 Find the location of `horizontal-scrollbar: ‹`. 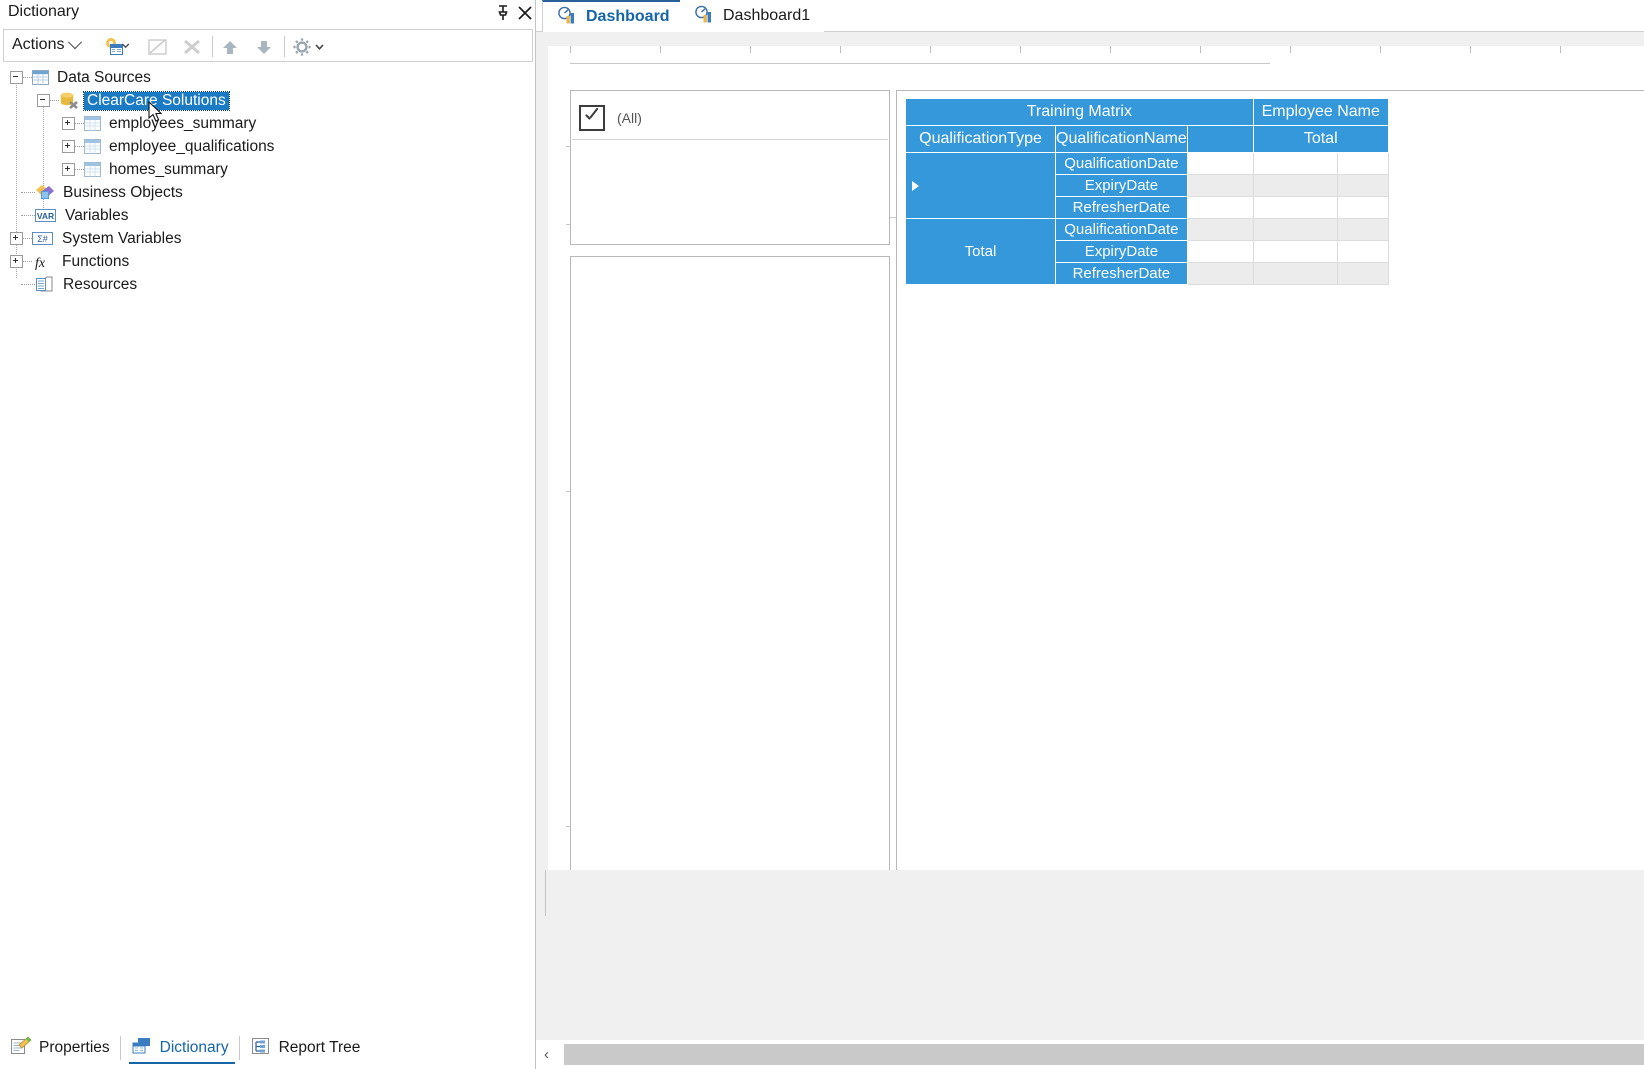

horizontal-scrollbar: ‹ is located at coordinates (1090, 1054).